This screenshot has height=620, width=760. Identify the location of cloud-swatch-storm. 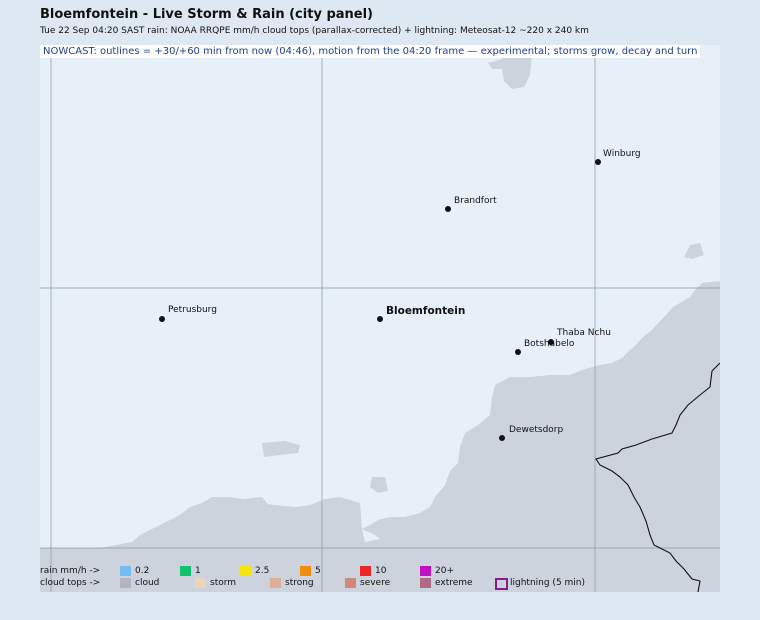
(200, 583).